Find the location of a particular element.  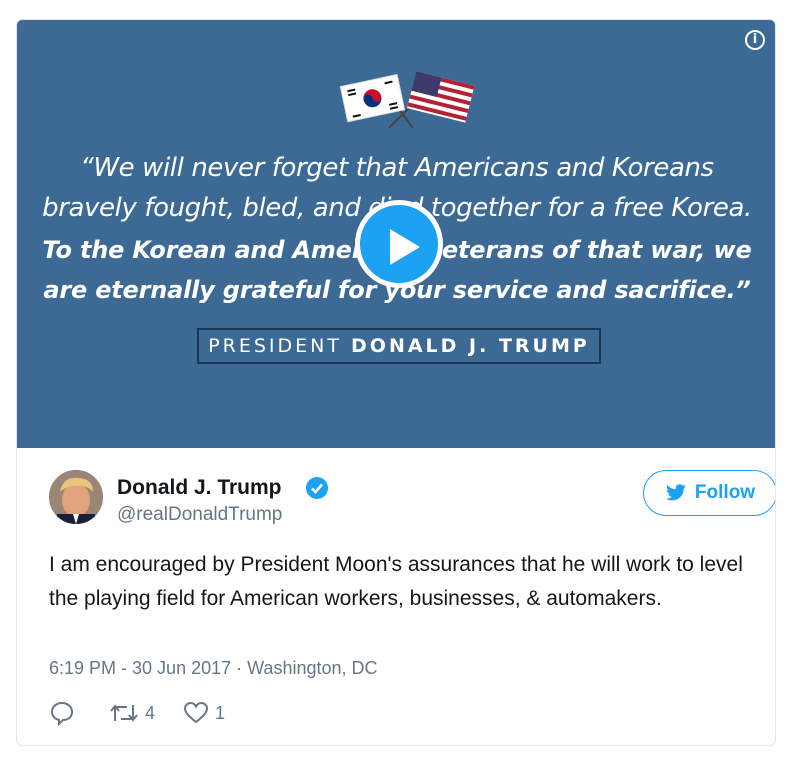

author-row: Donald J. Trump @realDonaldTrump Follow is located at coordinates (412, 500).